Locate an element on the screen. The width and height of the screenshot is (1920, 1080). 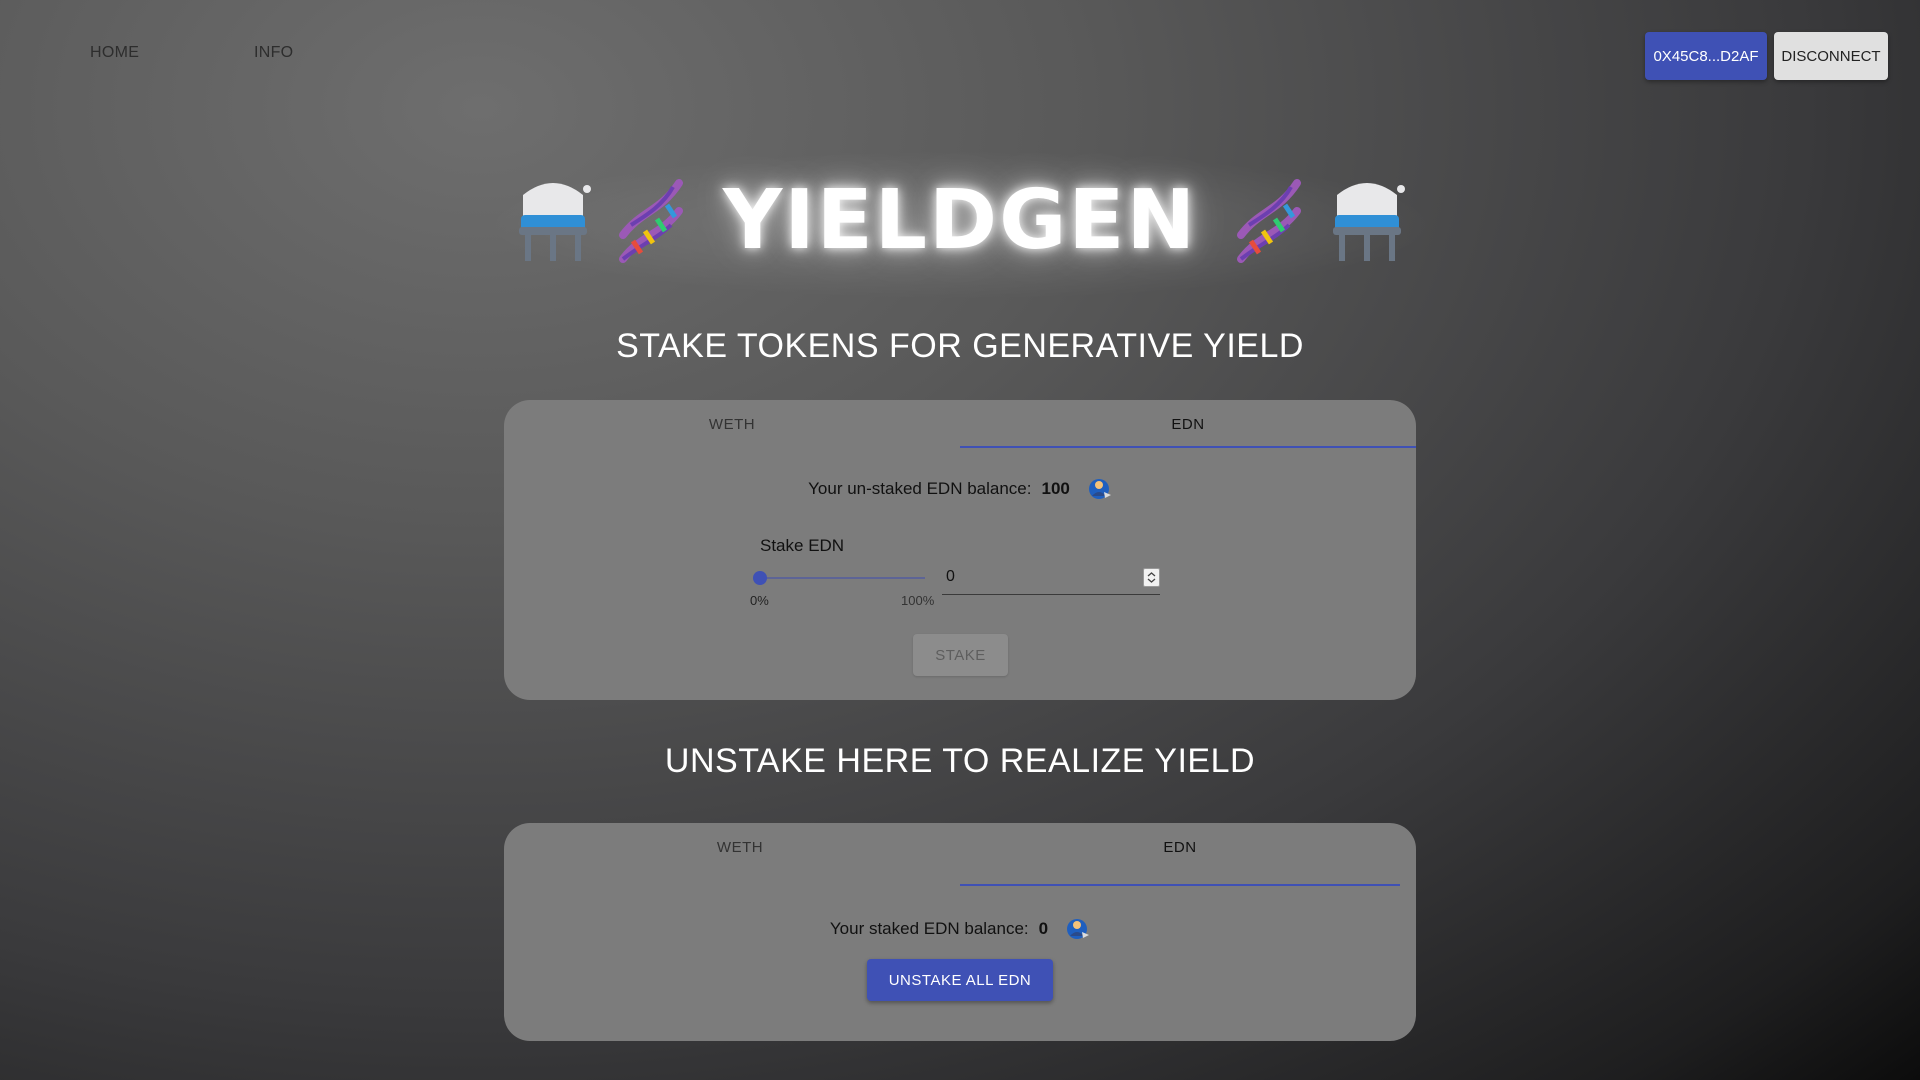
unstaked-balance: Your un-staked EDN balance: 100 is located at coordinates (960, 489).